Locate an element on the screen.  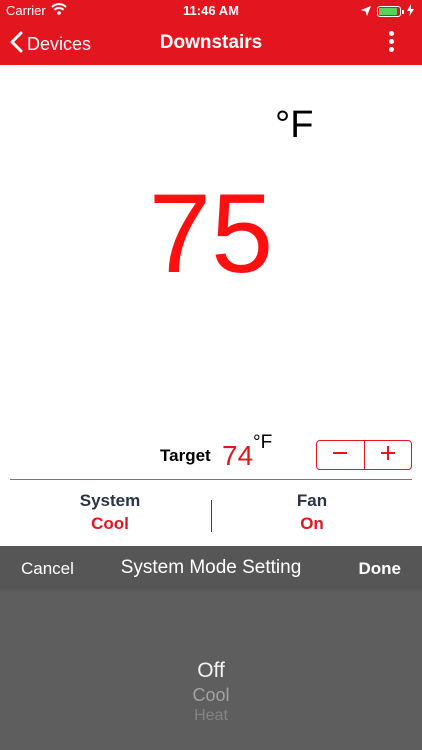
battery-level is located at coordinates (388, 11).